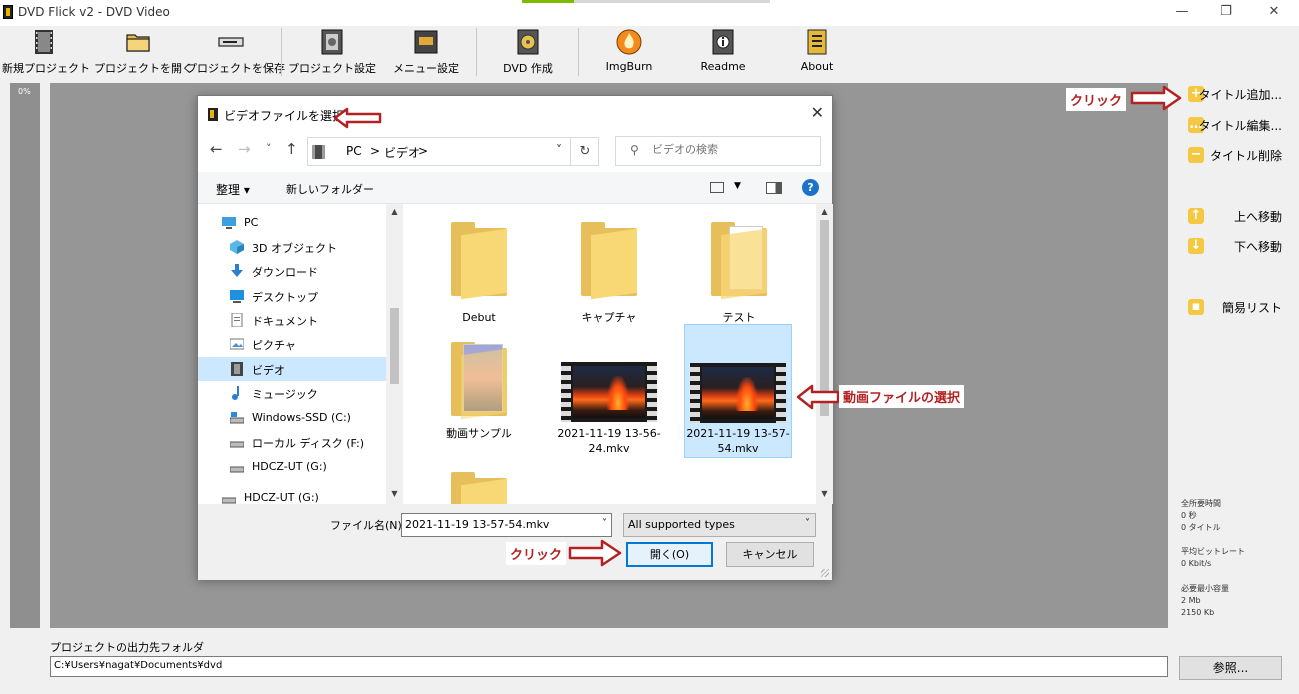 The width and height of the screenshot is (1299, 694). Describe the element at coordinates (479, 381) in the screenshot. I see `folder-pictures-icon` at that location.